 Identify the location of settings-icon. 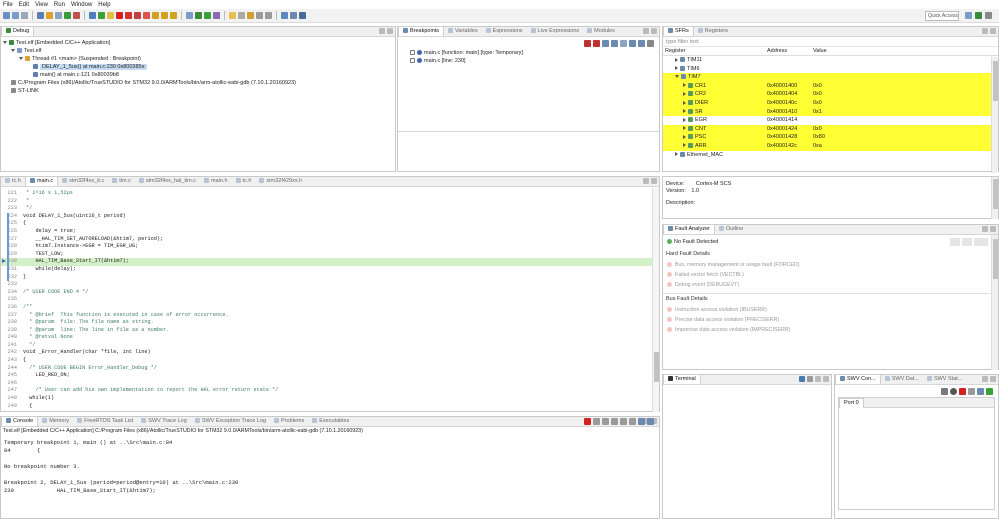
(40, 15).